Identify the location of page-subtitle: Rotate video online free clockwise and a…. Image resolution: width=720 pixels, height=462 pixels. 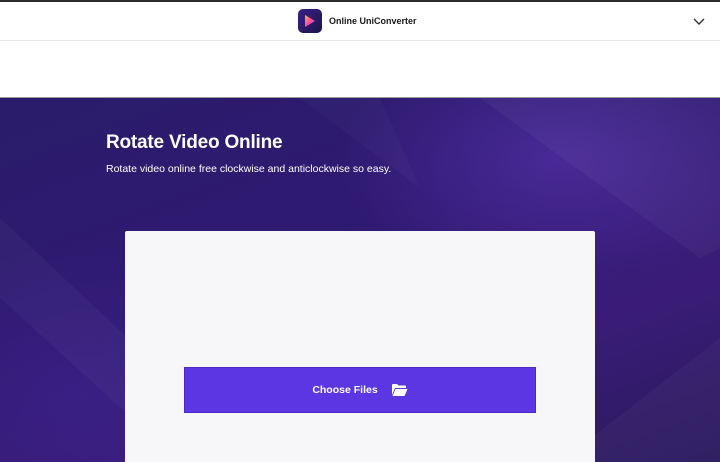
(249, 169).